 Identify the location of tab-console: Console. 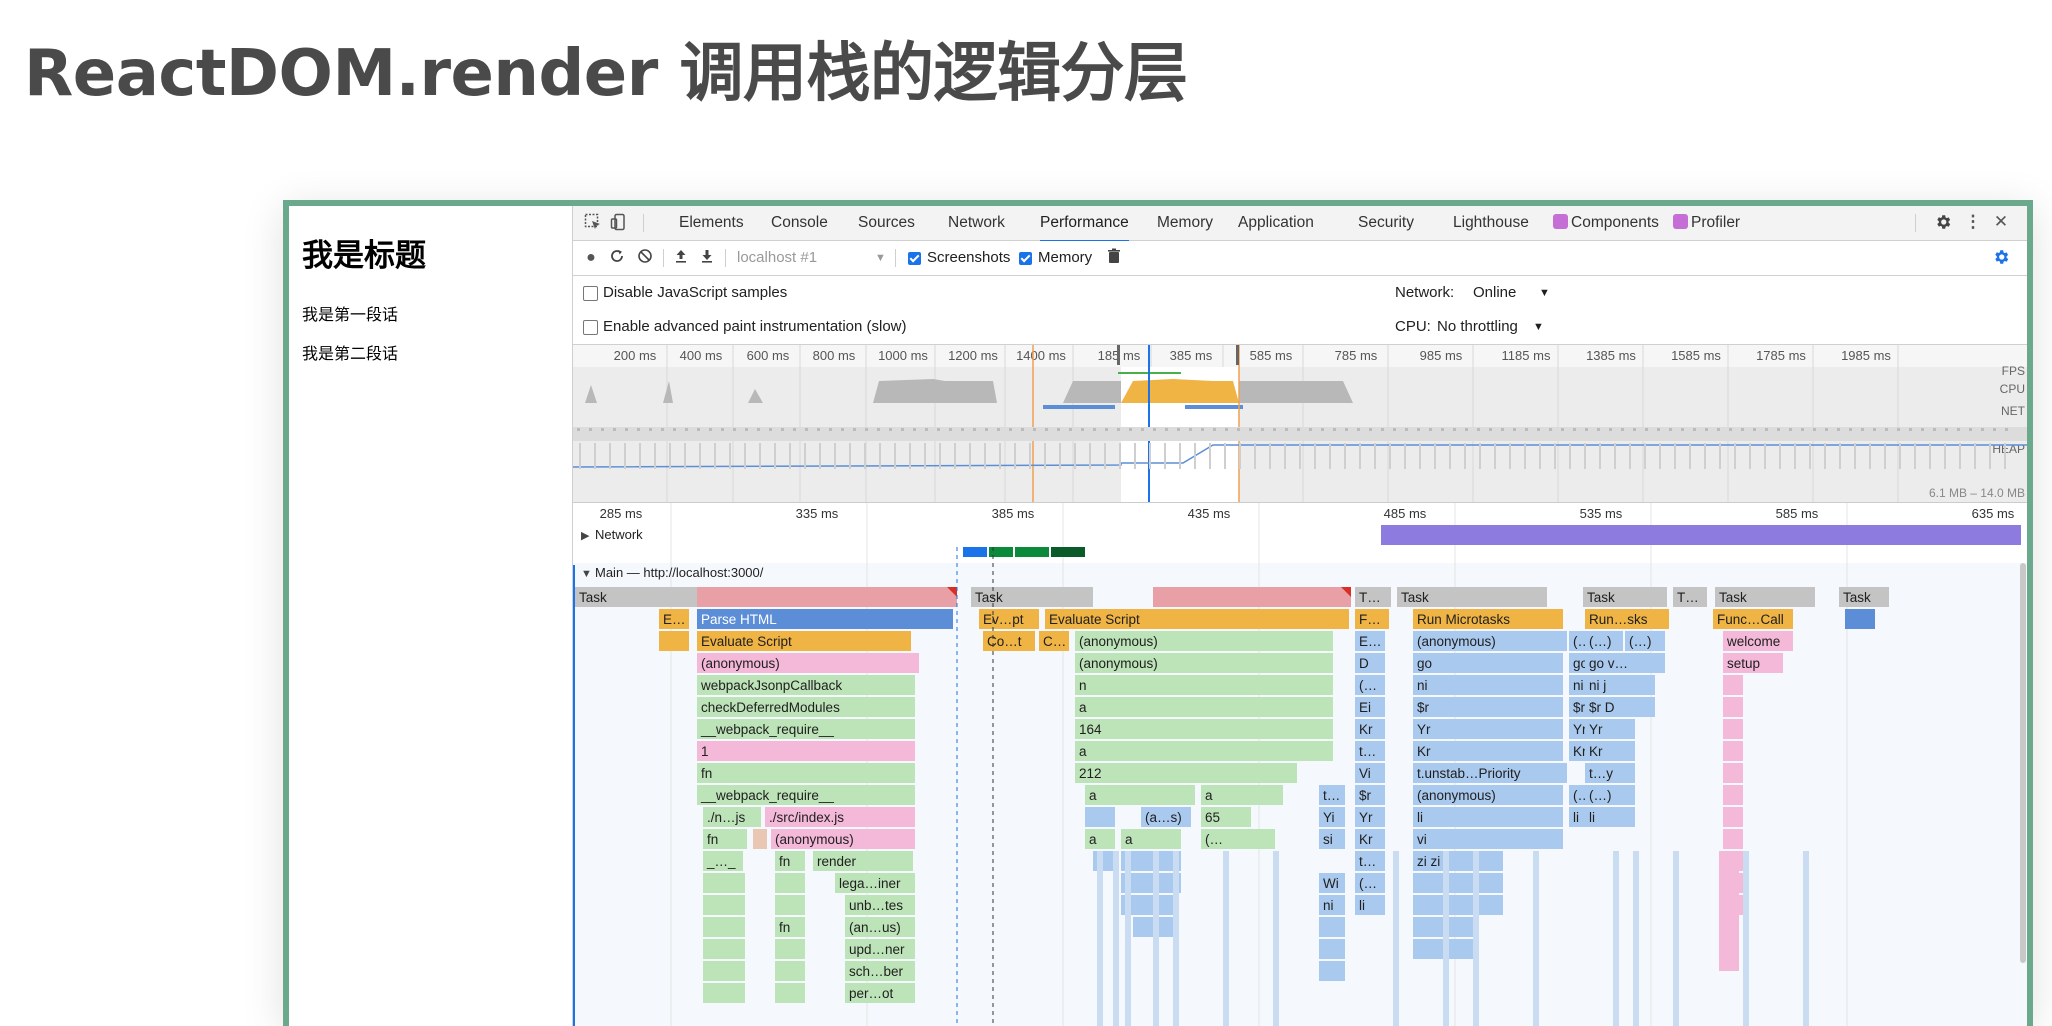
(799, 223).